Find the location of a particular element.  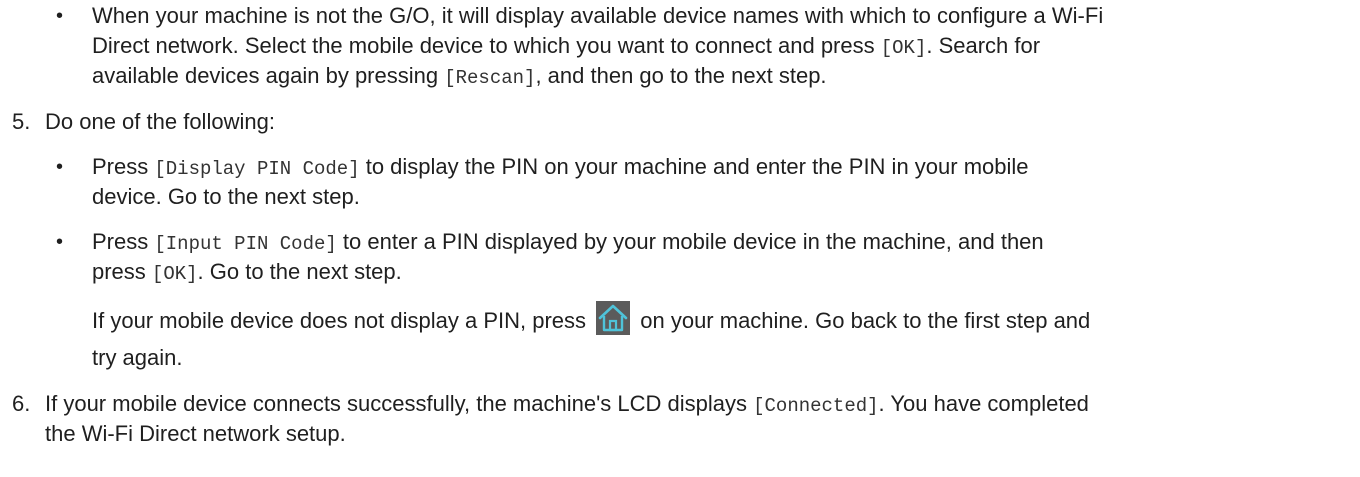

display-pin-code-key: [Display PIN Code] is located at coordinates (257, 169).